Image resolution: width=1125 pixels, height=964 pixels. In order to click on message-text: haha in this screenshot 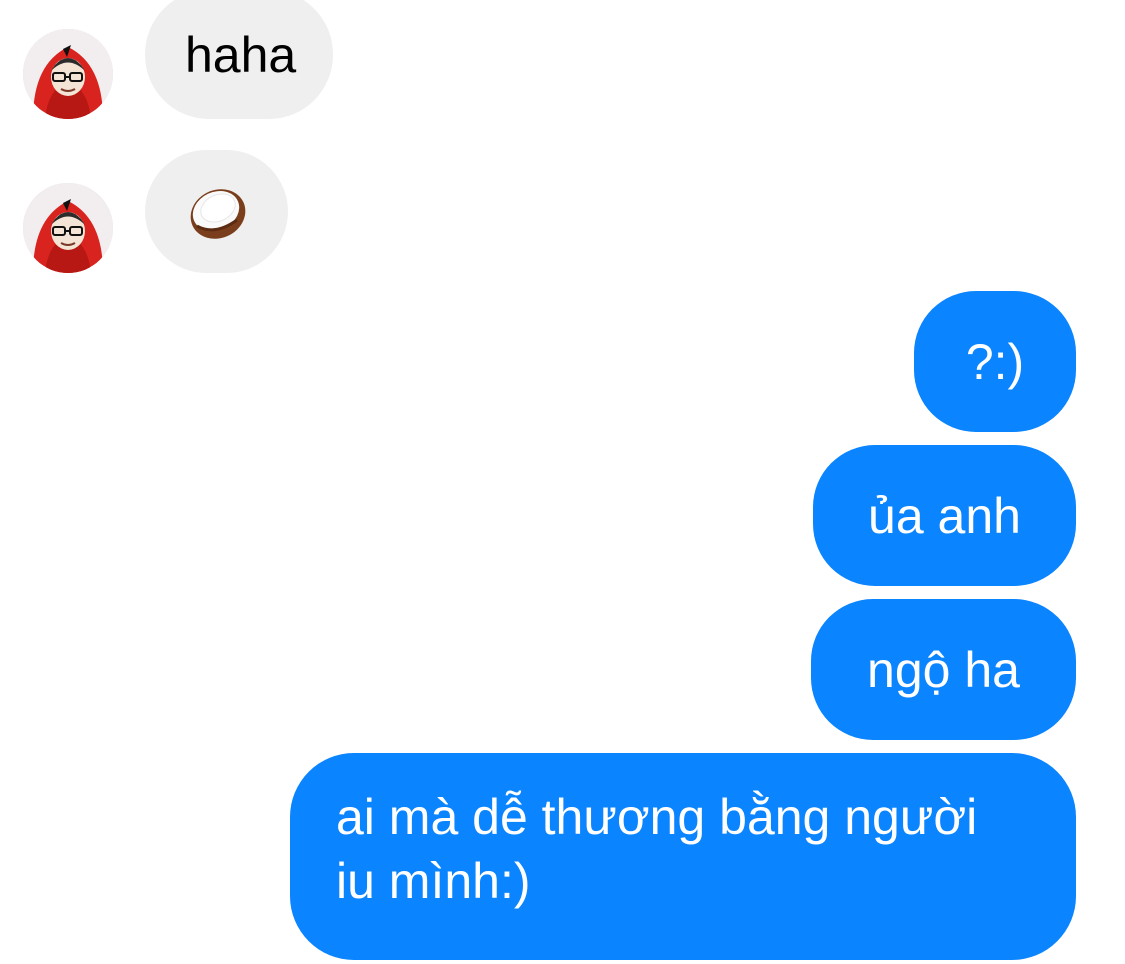, I will do `click(241, 54)`.